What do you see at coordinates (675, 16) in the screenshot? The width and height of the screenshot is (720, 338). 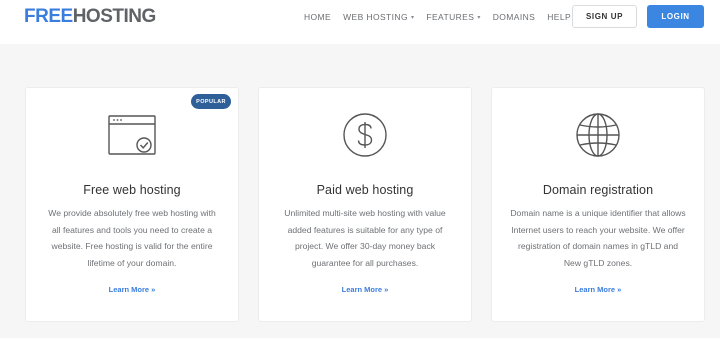 I see `login-button: LOGIN` at bounding box center [675, 16].